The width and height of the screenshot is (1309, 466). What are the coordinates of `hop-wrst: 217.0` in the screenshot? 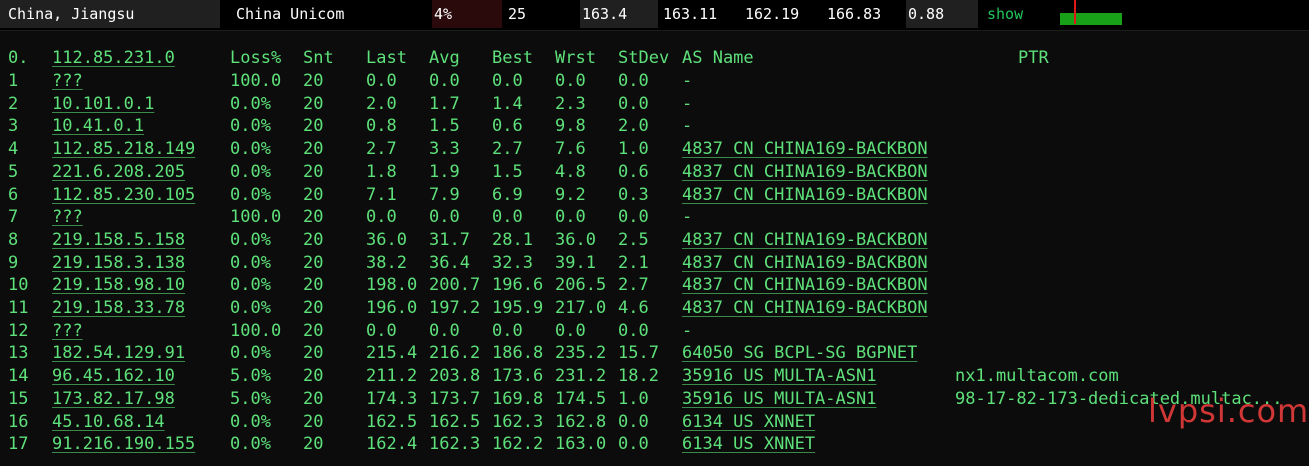 It's located at (581, 308).